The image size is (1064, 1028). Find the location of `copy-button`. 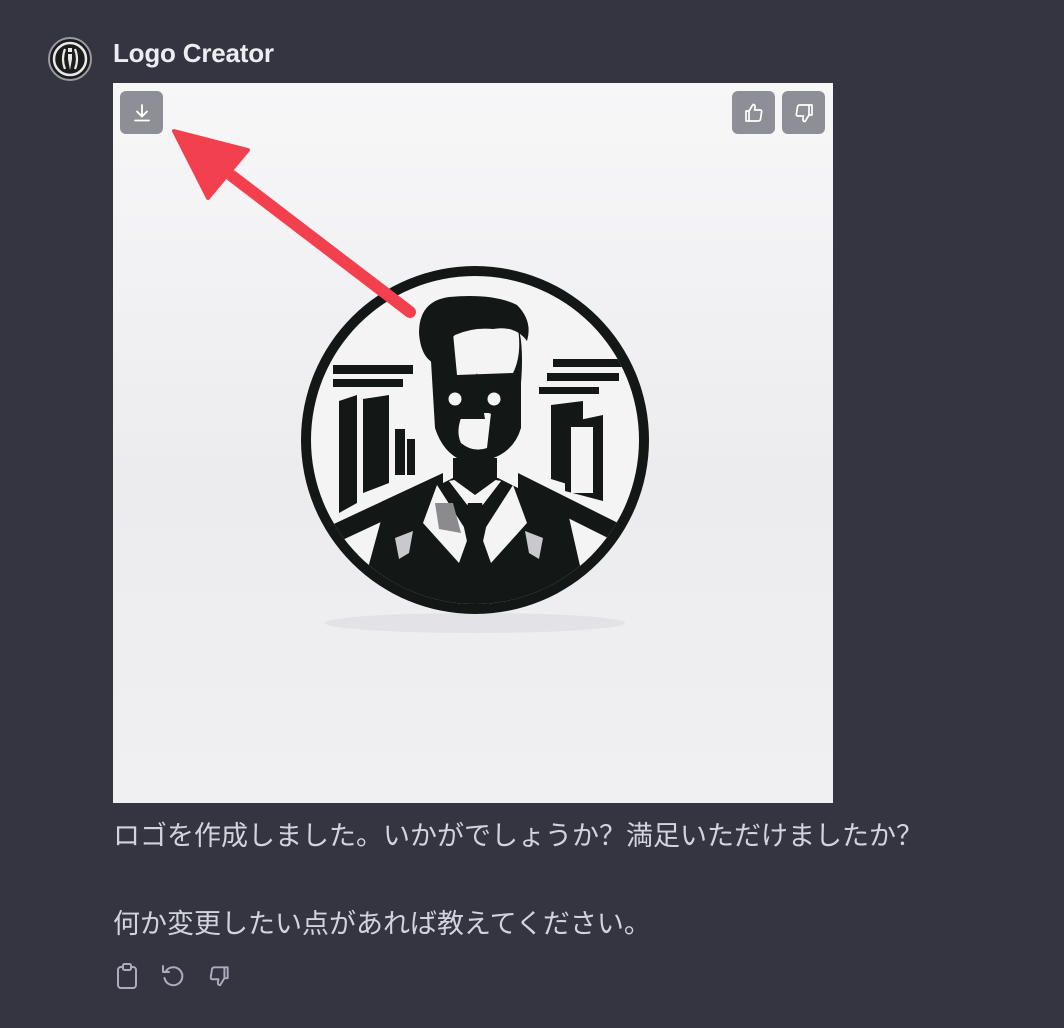

copy-button is located at coordinates (127, 976).